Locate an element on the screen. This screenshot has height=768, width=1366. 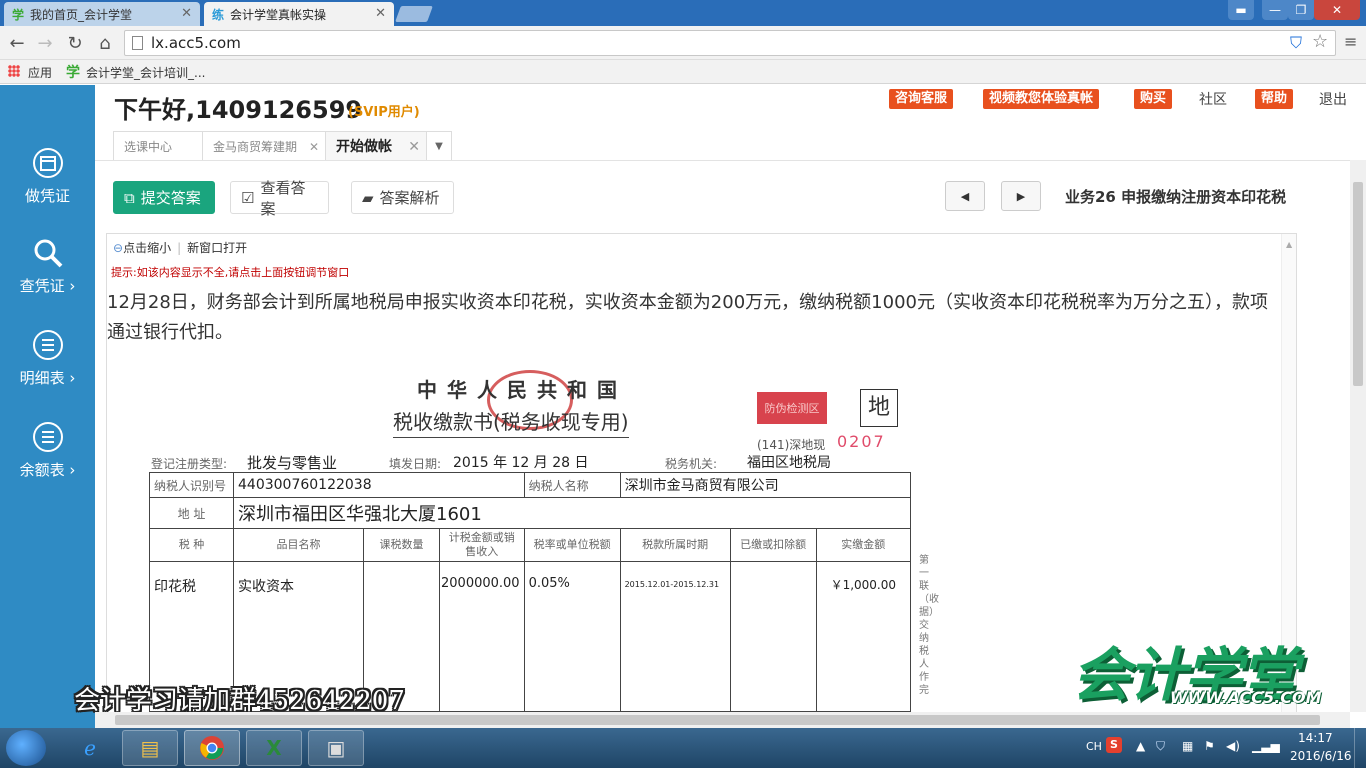
list-icon is located at coordinates (47, 437).